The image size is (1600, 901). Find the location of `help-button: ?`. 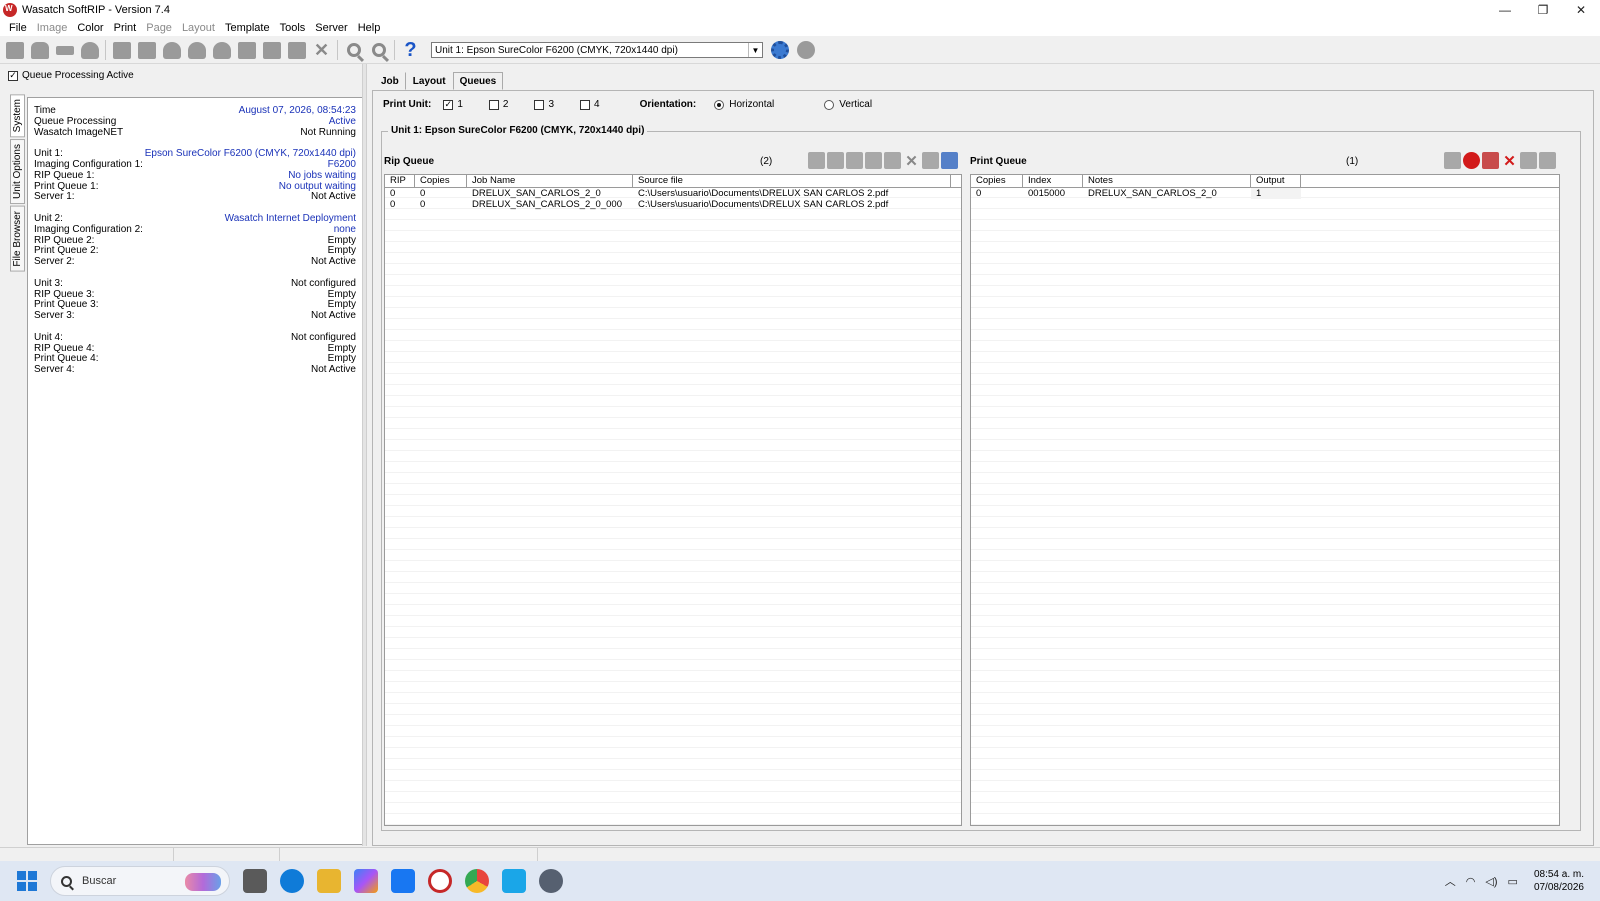

help-button: ? is located at coordinates (410, 50).